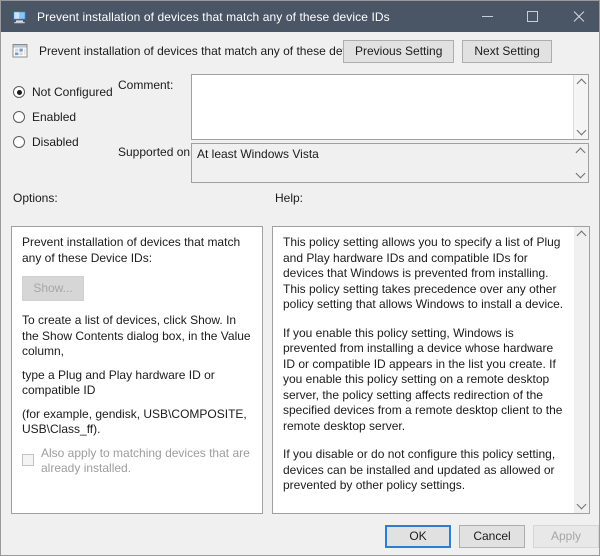 This screenshot has width=600, height=556. I want to click on maximize-icon, so click(532, 16).